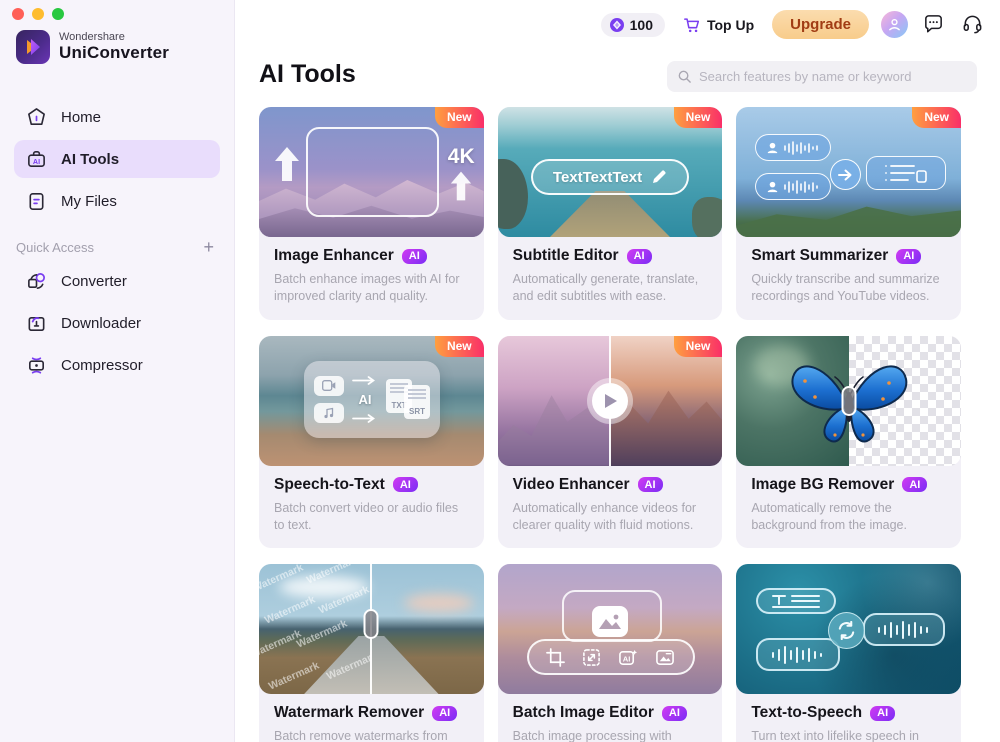  Describe the element at coordinates (372, 172) in the screenshot. I see `crop-frame-graphic` at that location.